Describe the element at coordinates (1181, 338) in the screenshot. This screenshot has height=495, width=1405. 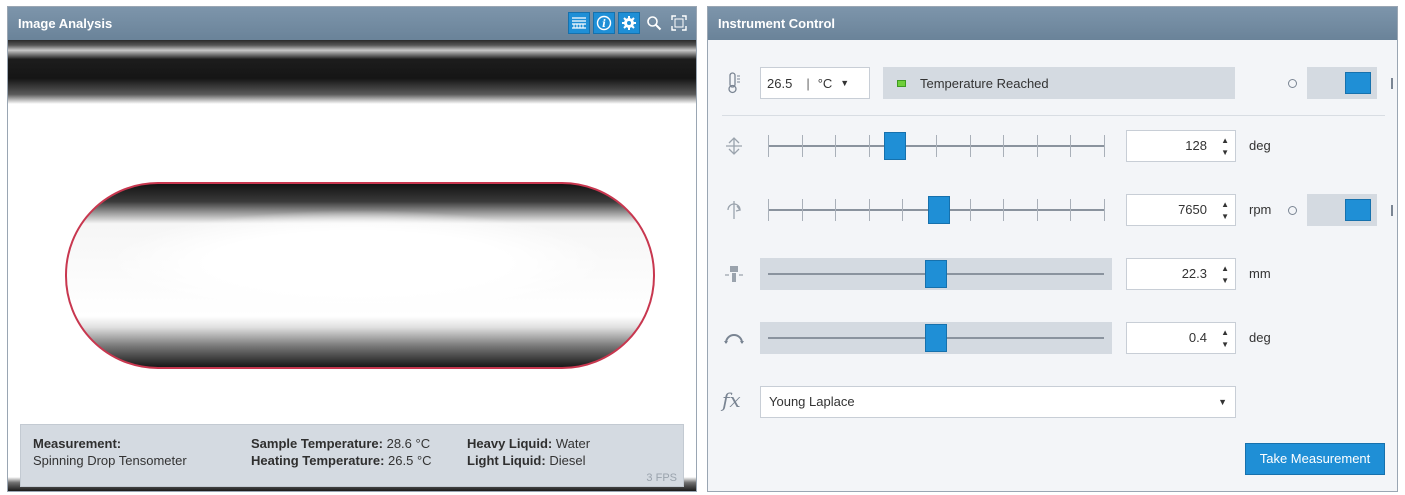
I see `angle-input: 0.4 ▲ ▼` at that location.